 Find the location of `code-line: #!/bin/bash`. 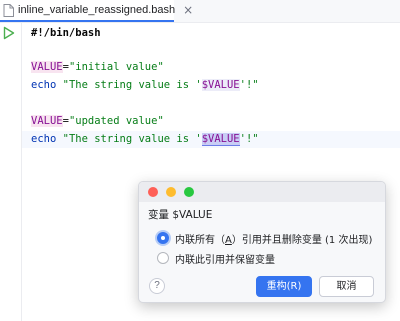

code-line: #!/bin/bash is located at coordinates (211, 33).